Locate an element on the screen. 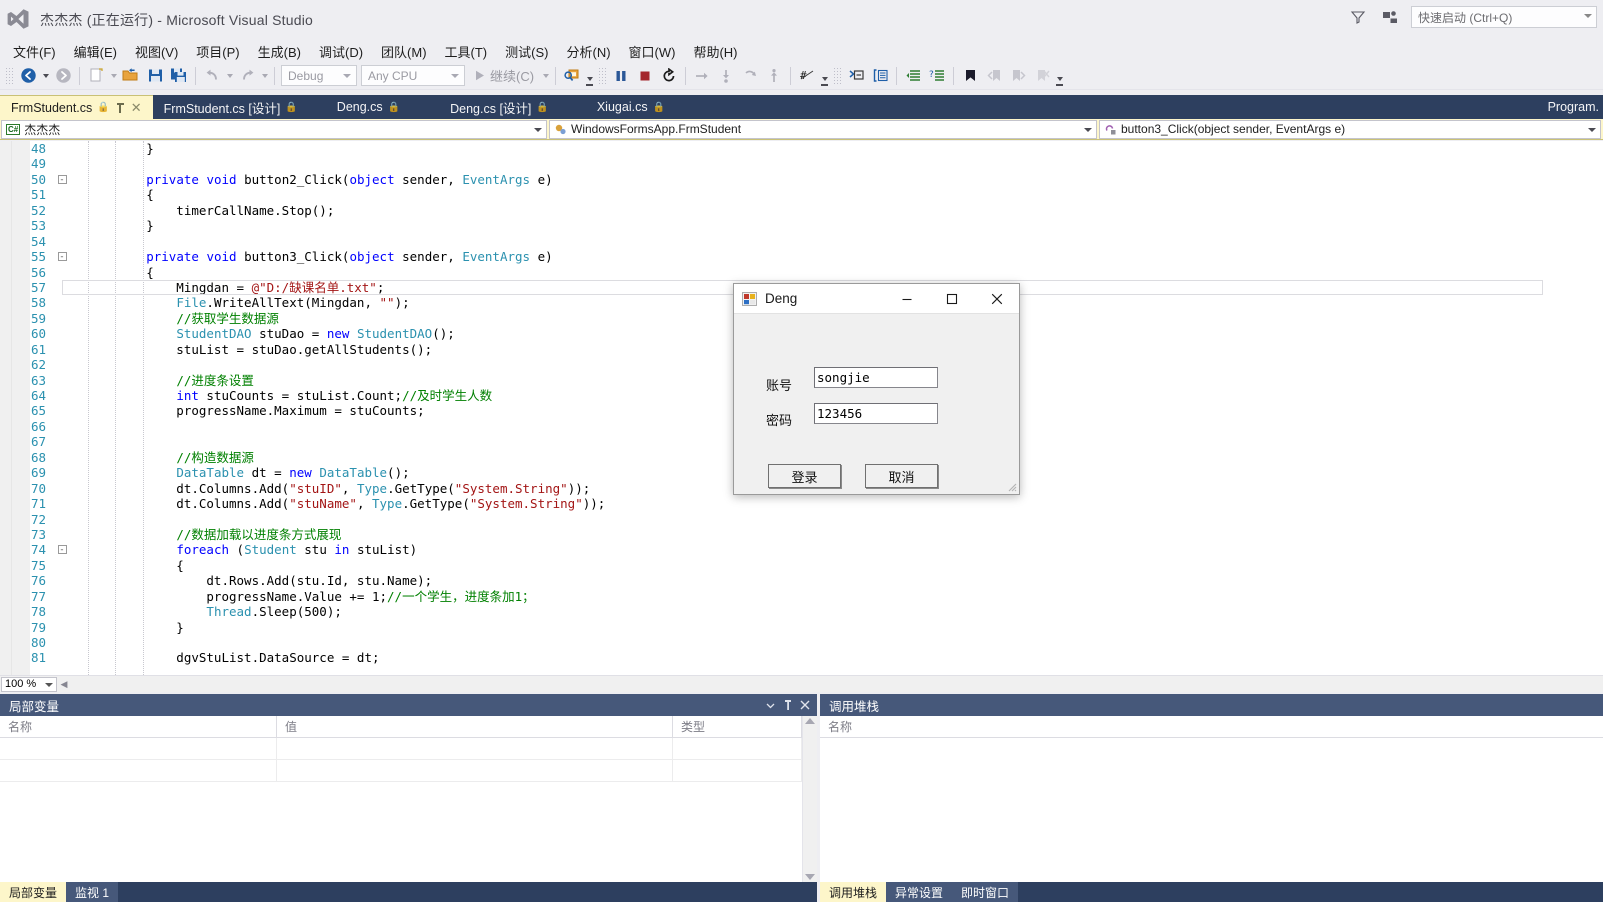 The height and width of the screenshot is (902, 1603). locals-vertical-scrollbar is located at coordinates (809, 799).